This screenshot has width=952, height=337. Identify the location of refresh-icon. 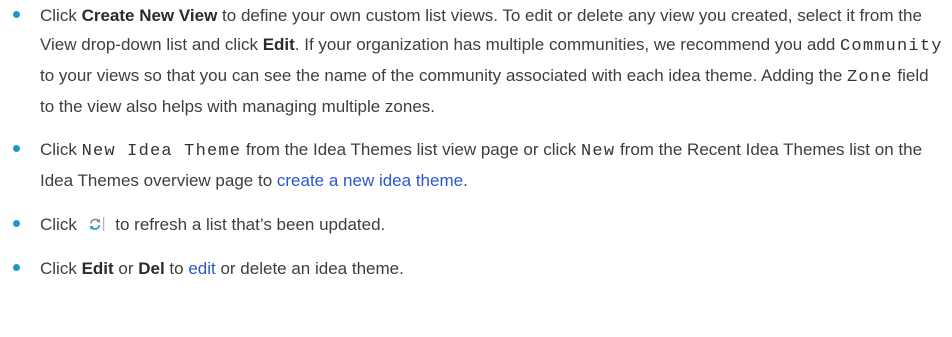
(96, 222).